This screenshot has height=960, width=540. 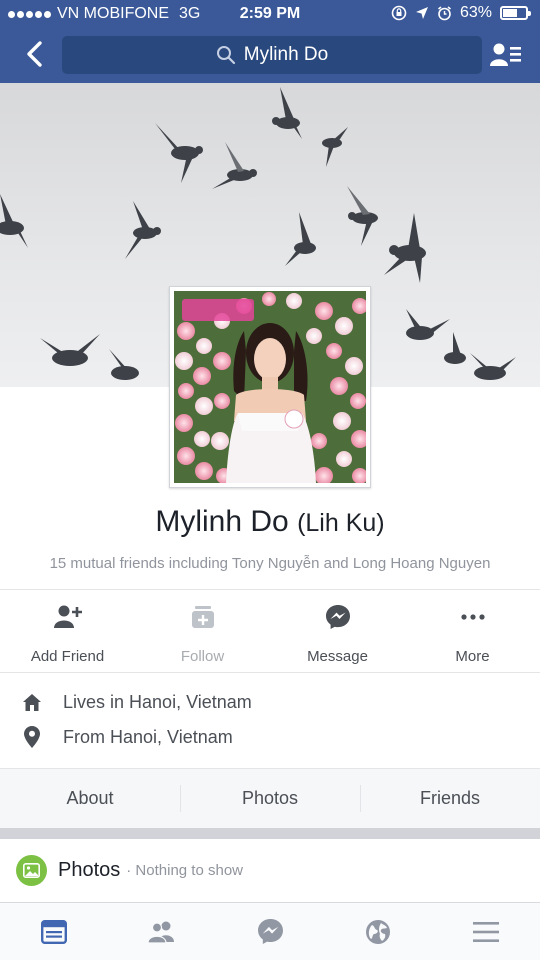 I want to click on profile-name: Mylinh Do (Lih Ku), so click(x=270, y=522).